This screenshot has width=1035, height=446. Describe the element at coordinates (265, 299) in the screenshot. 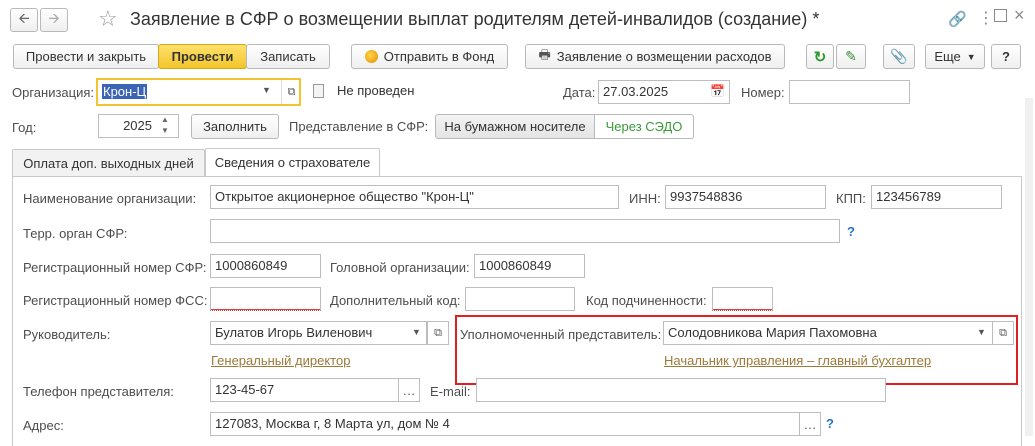

I see `fss-reg-field` at that location.